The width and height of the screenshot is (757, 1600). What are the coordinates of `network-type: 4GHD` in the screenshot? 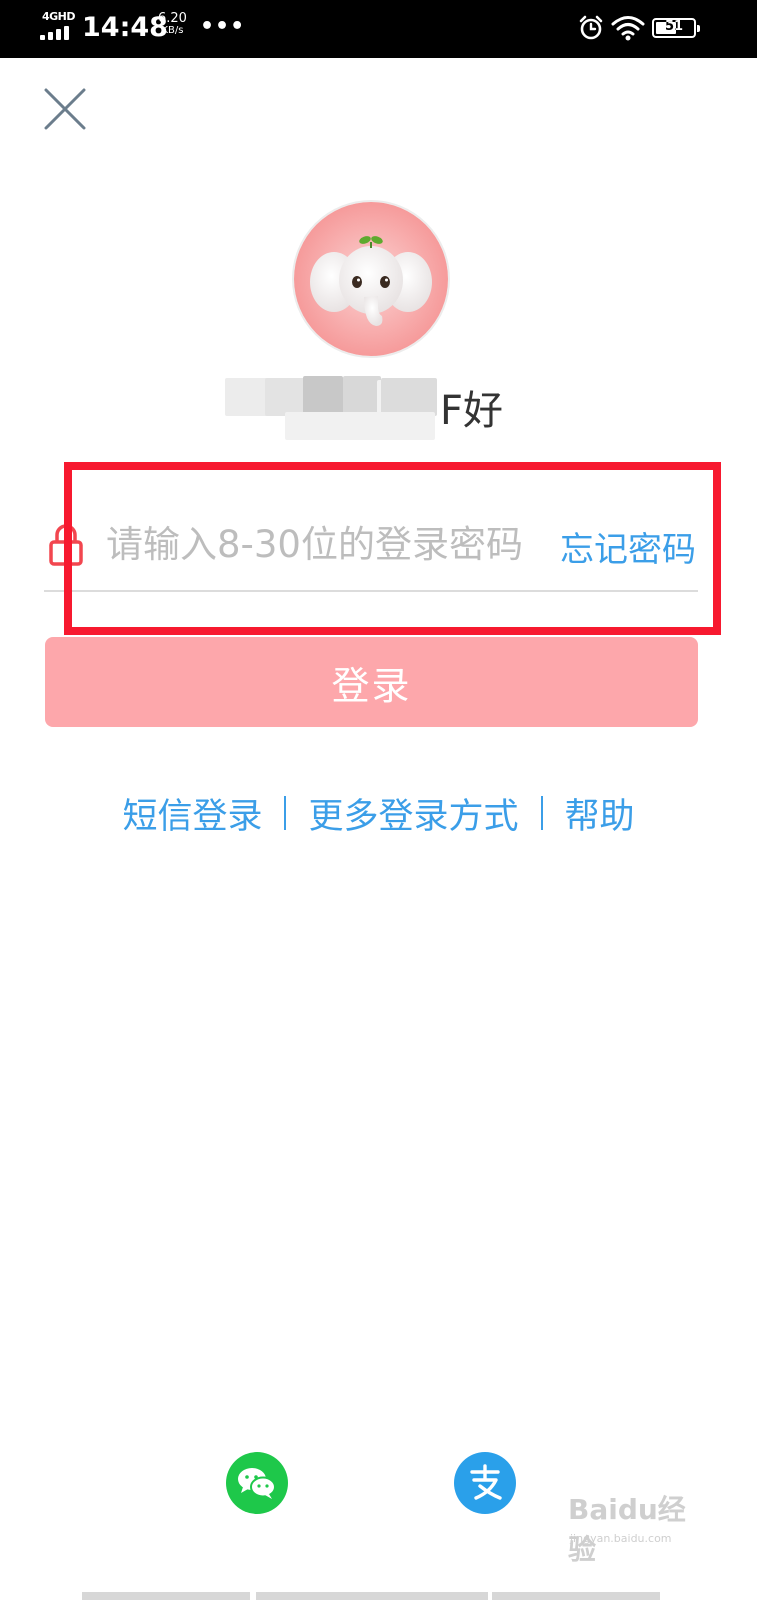 It's located at (59, 16).